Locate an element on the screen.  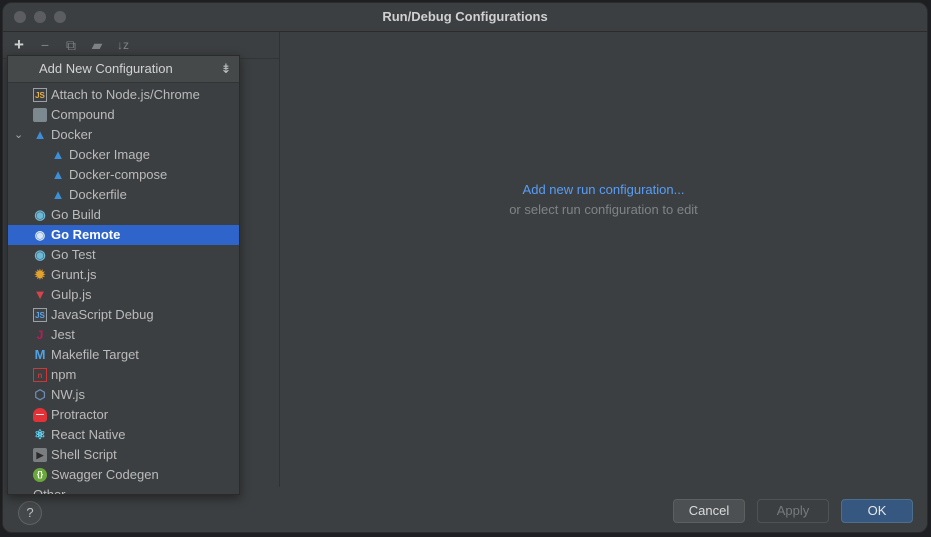
config-type-item: ◉ Go Build is located at coordinates (123, 215).